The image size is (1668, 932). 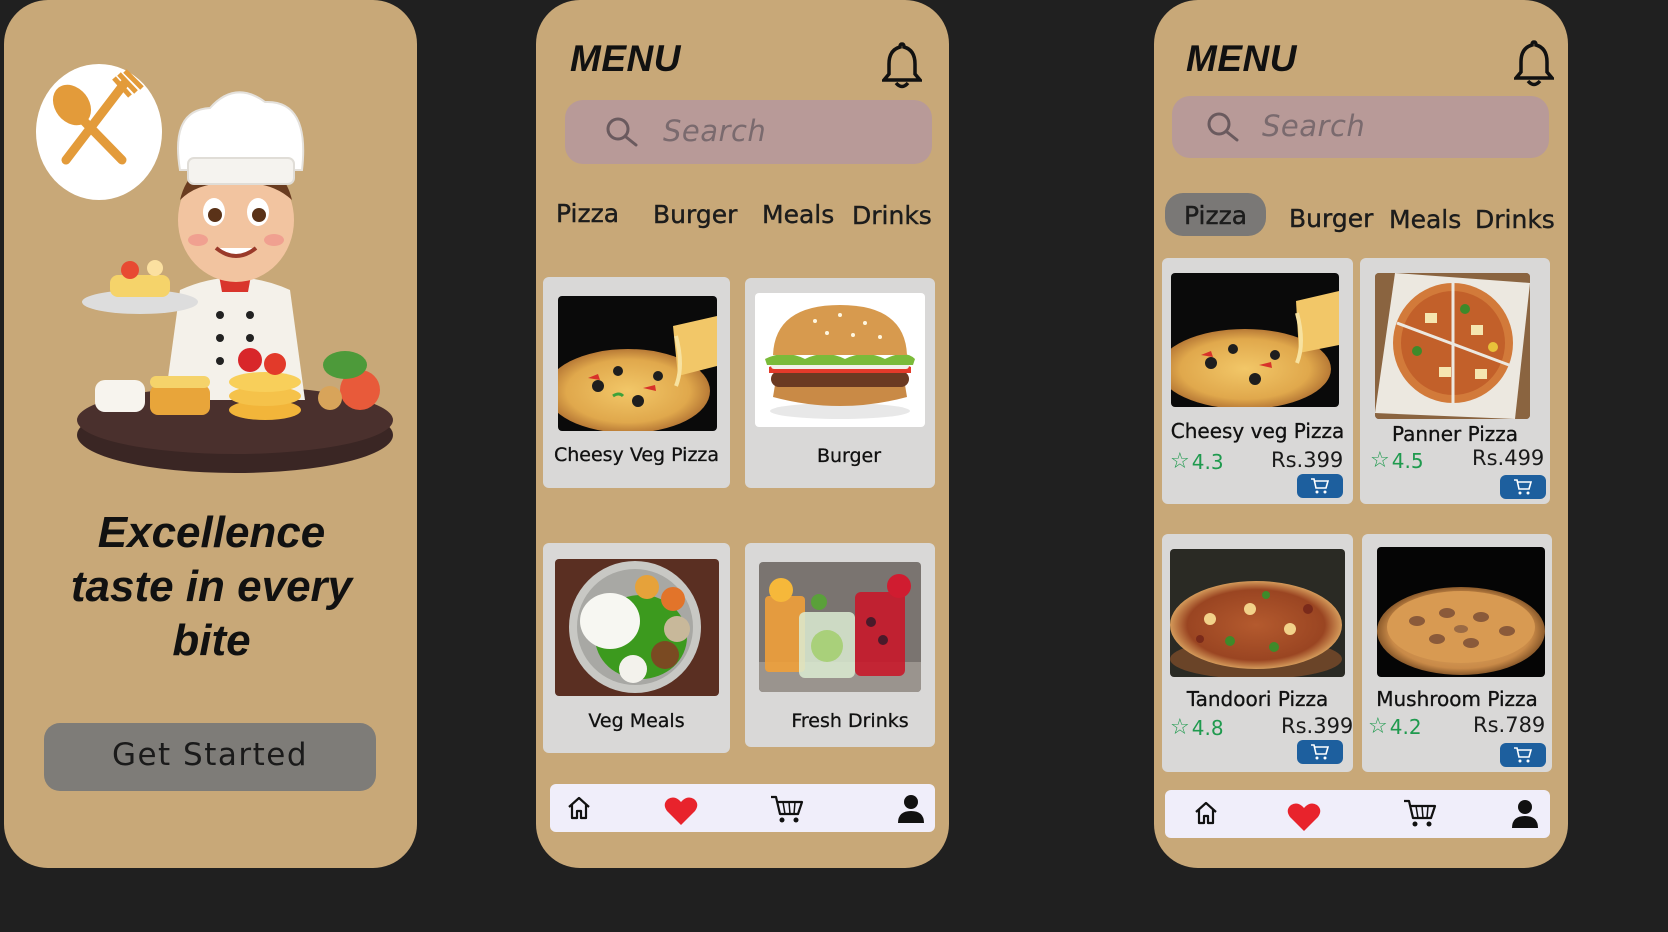 I want to click on menu-card-label: Burger, so click(x=849, y=456).